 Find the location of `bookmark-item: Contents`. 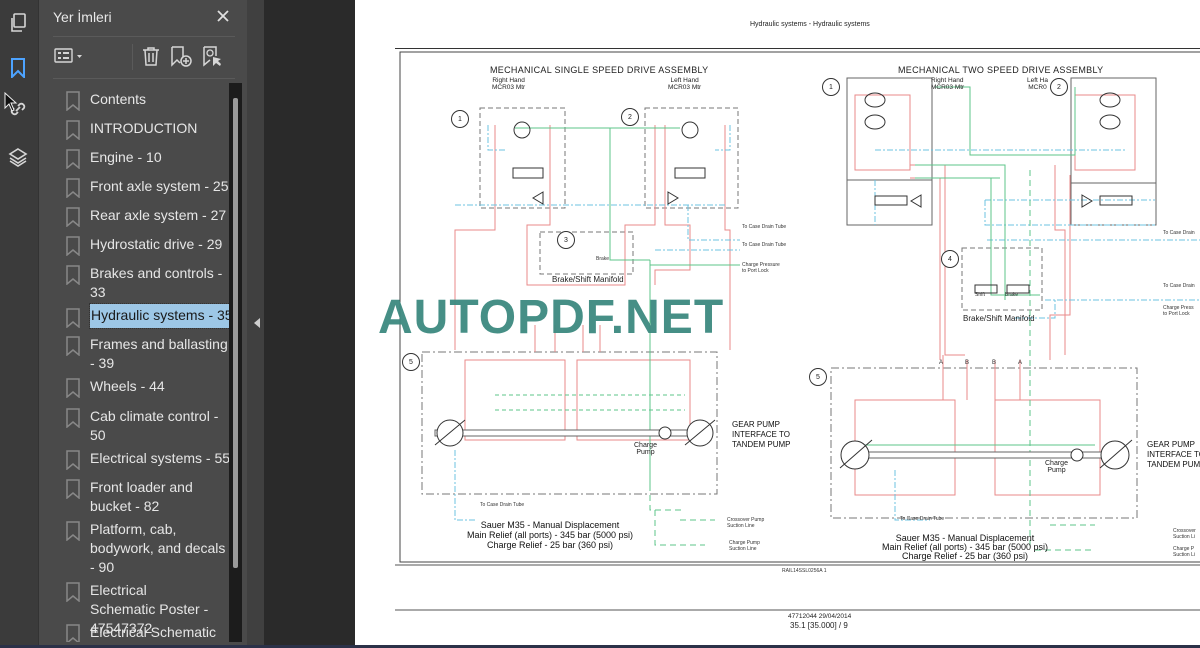

bookmark-item: Contents is located at coordinates (134, 99).